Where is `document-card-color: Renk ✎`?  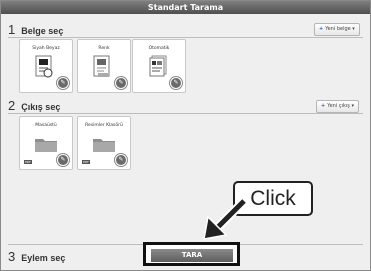 document-card-color: Renk ✎ is located at coordinates (104, 66).